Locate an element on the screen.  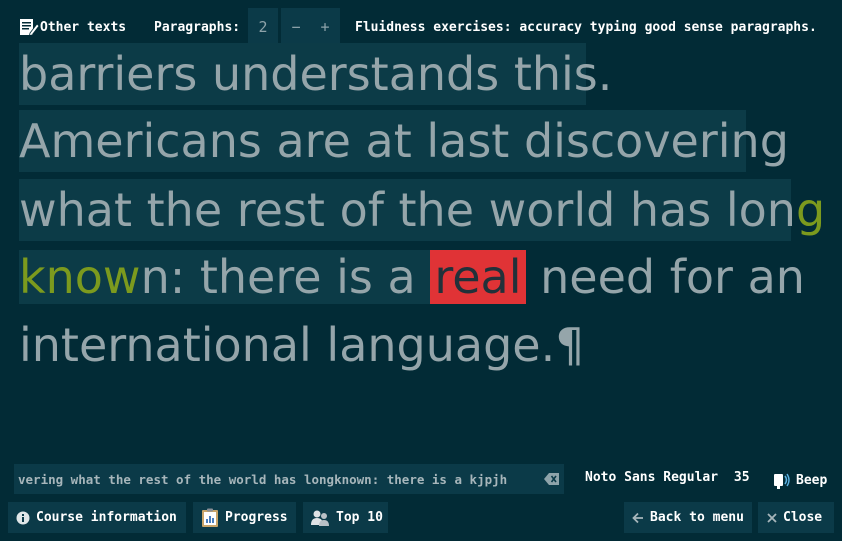
text-line-5: international language.¶ is located at coordinates (302, 345).